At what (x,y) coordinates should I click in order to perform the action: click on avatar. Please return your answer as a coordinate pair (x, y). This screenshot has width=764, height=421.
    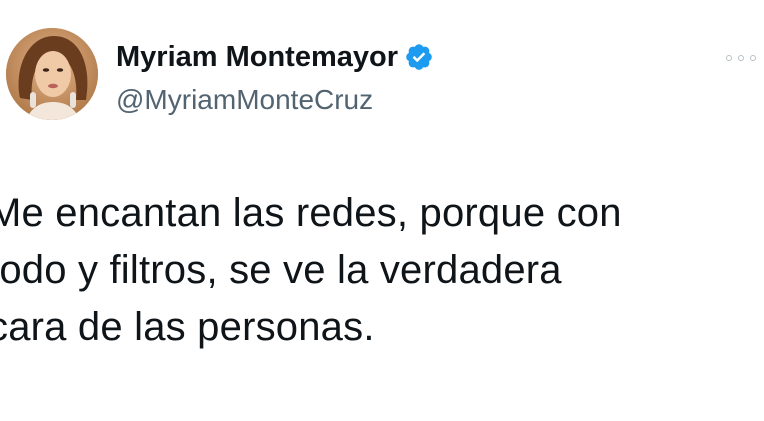
    Looking at the image, I should click on (52, 74).